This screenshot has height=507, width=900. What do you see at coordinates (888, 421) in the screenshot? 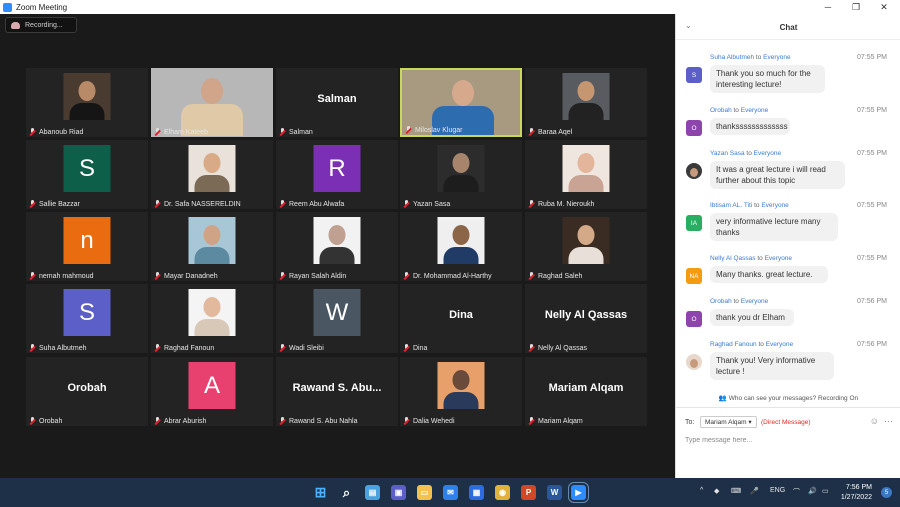
I see `more-options-icon: ⋯` at bounding box center [888, 421].